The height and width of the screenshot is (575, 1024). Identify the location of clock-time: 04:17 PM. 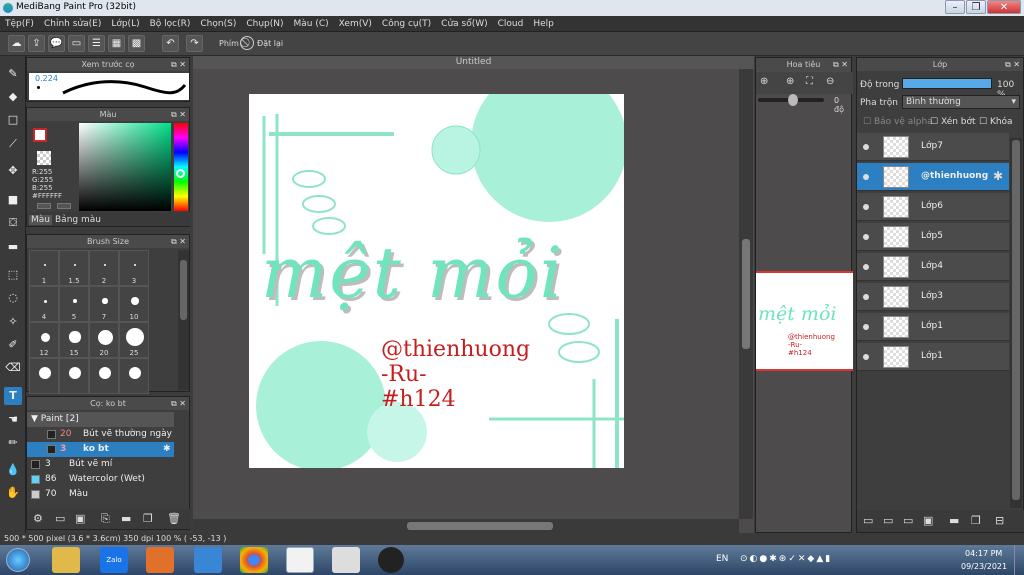
(983, 553).